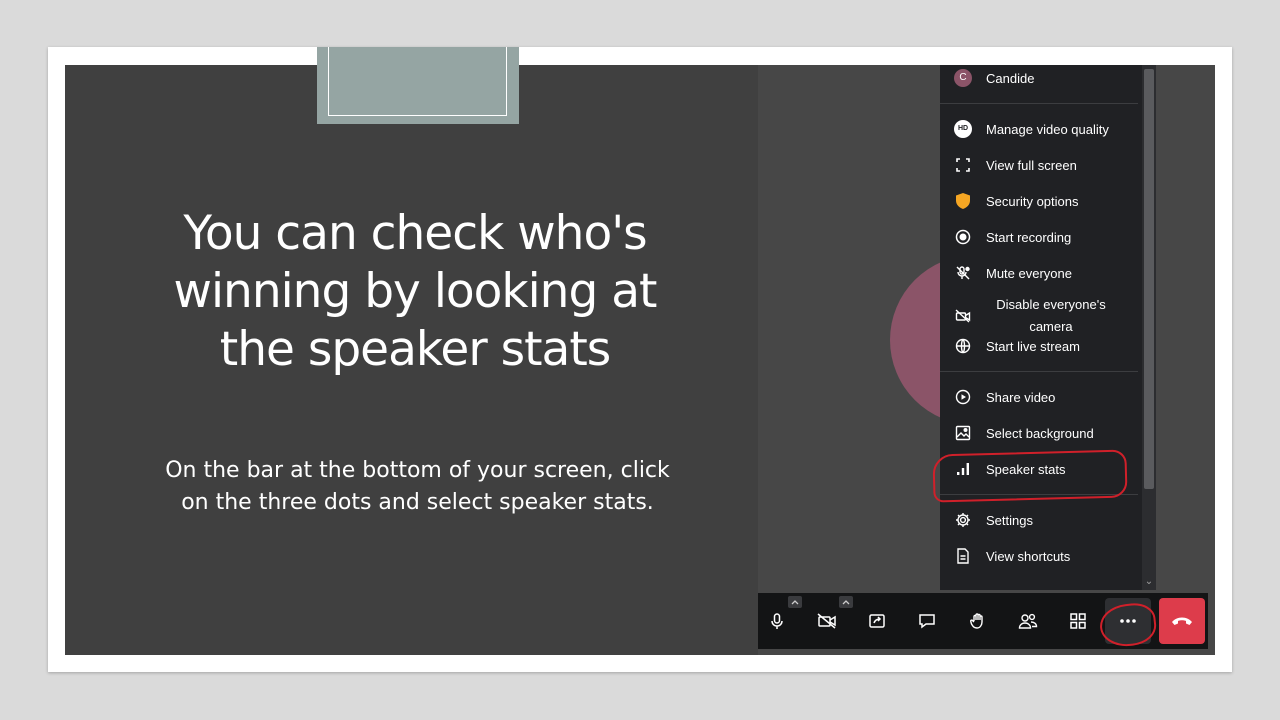 Image resolution: width=1280 pixels, height=720 pixels. What do you see at coordinates (1038, 520) in the screenshot?
I see `menu-item-settings: Settings` at bounding box center [1038, 520].